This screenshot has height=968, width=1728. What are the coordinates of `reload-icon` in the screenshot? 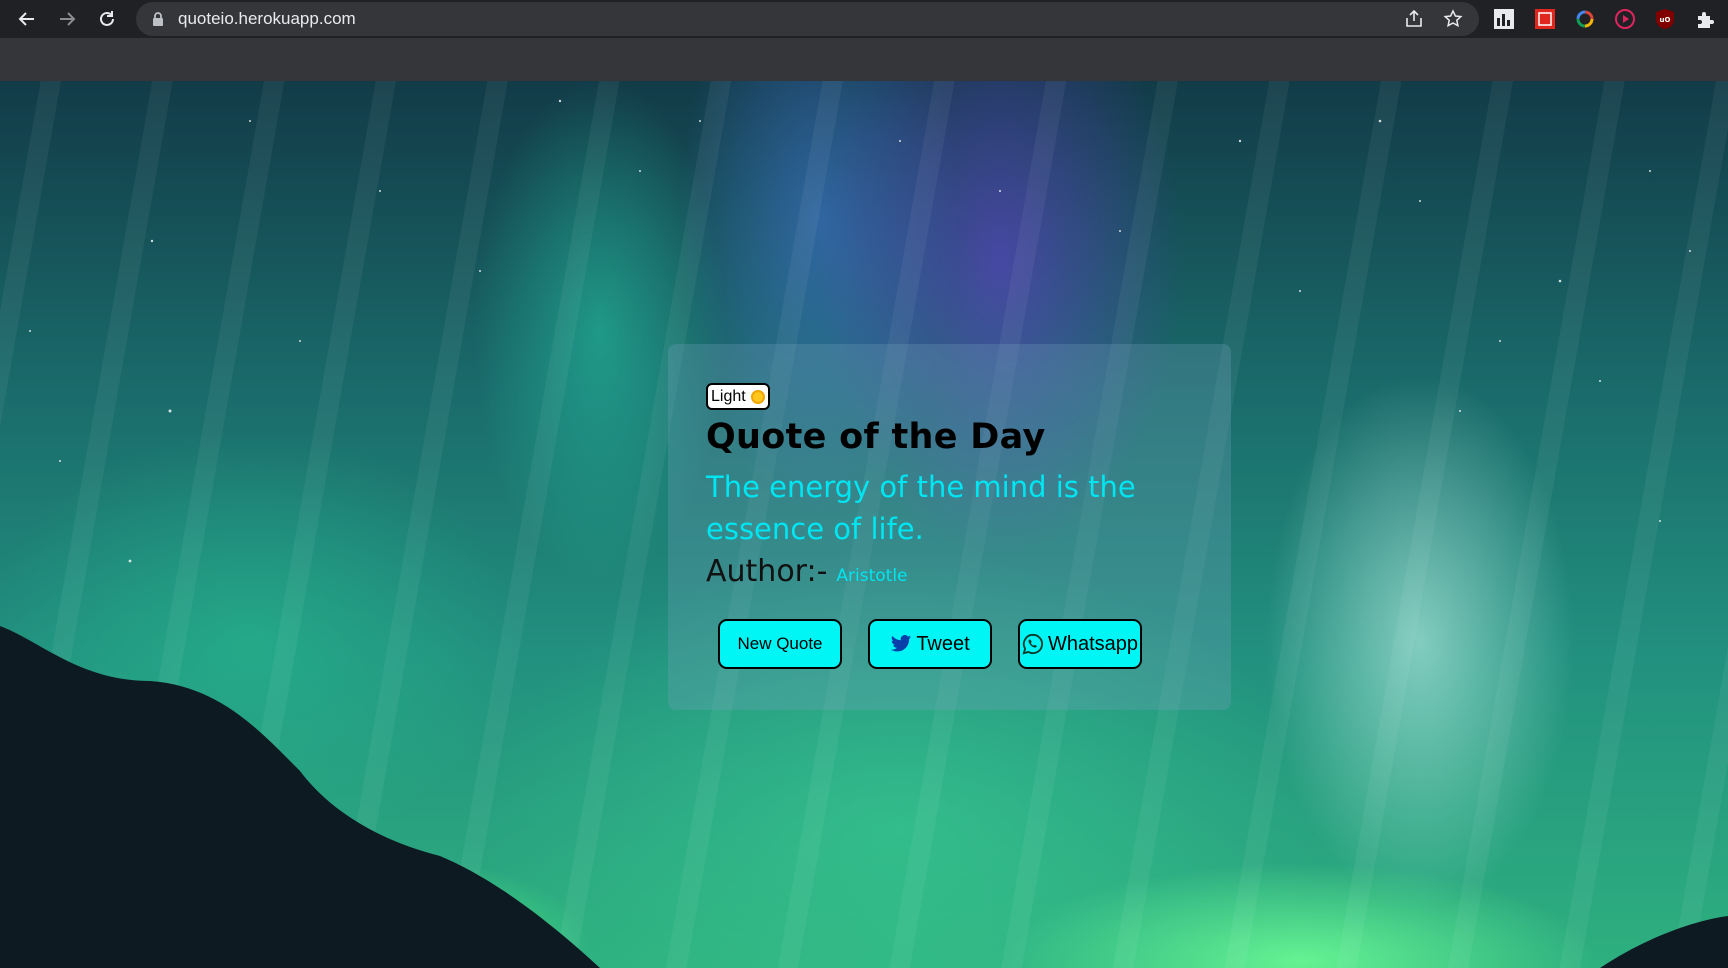 It's located at (107, 18).